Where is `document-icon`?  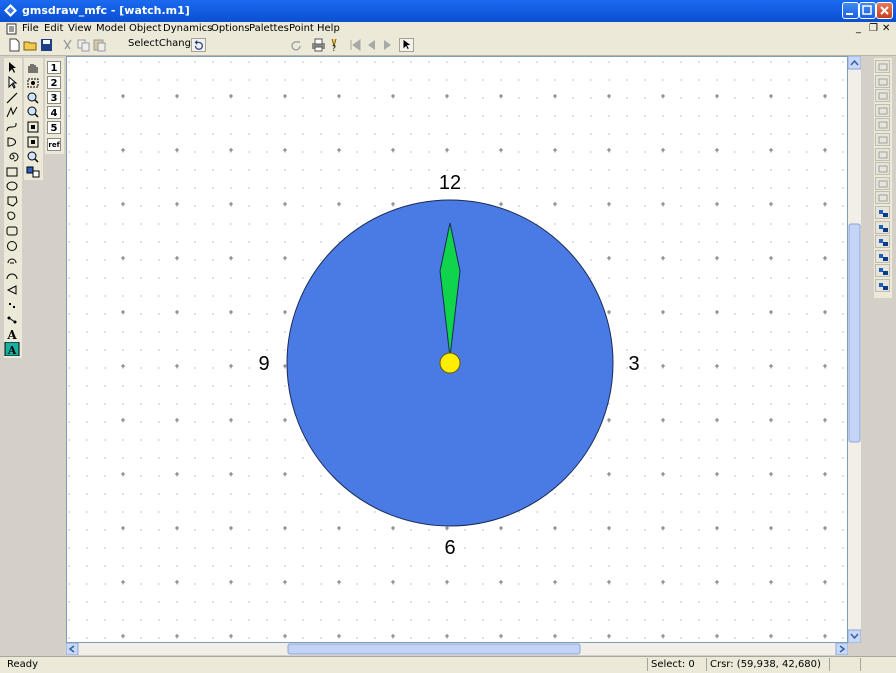
document-icon is located at coordinates (12, 29).